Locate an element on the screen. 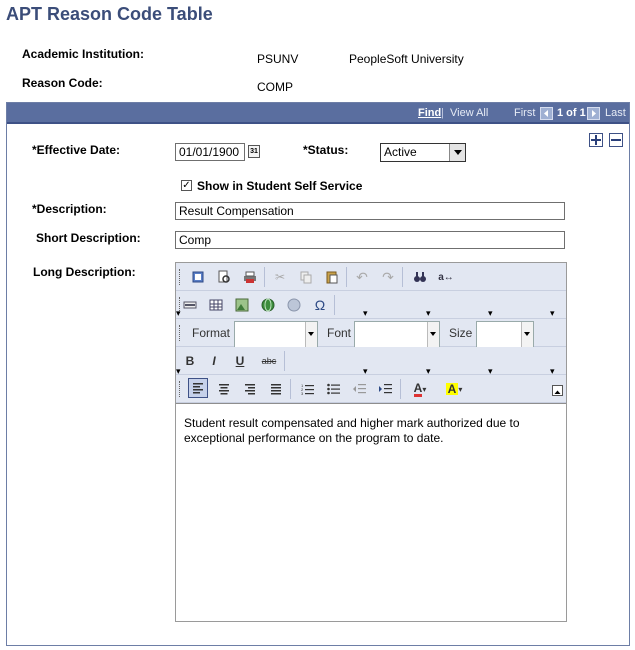 Image resolution: width=635 pixels, height=650 pixels. add-row-button is located at coordinates (596, 140).